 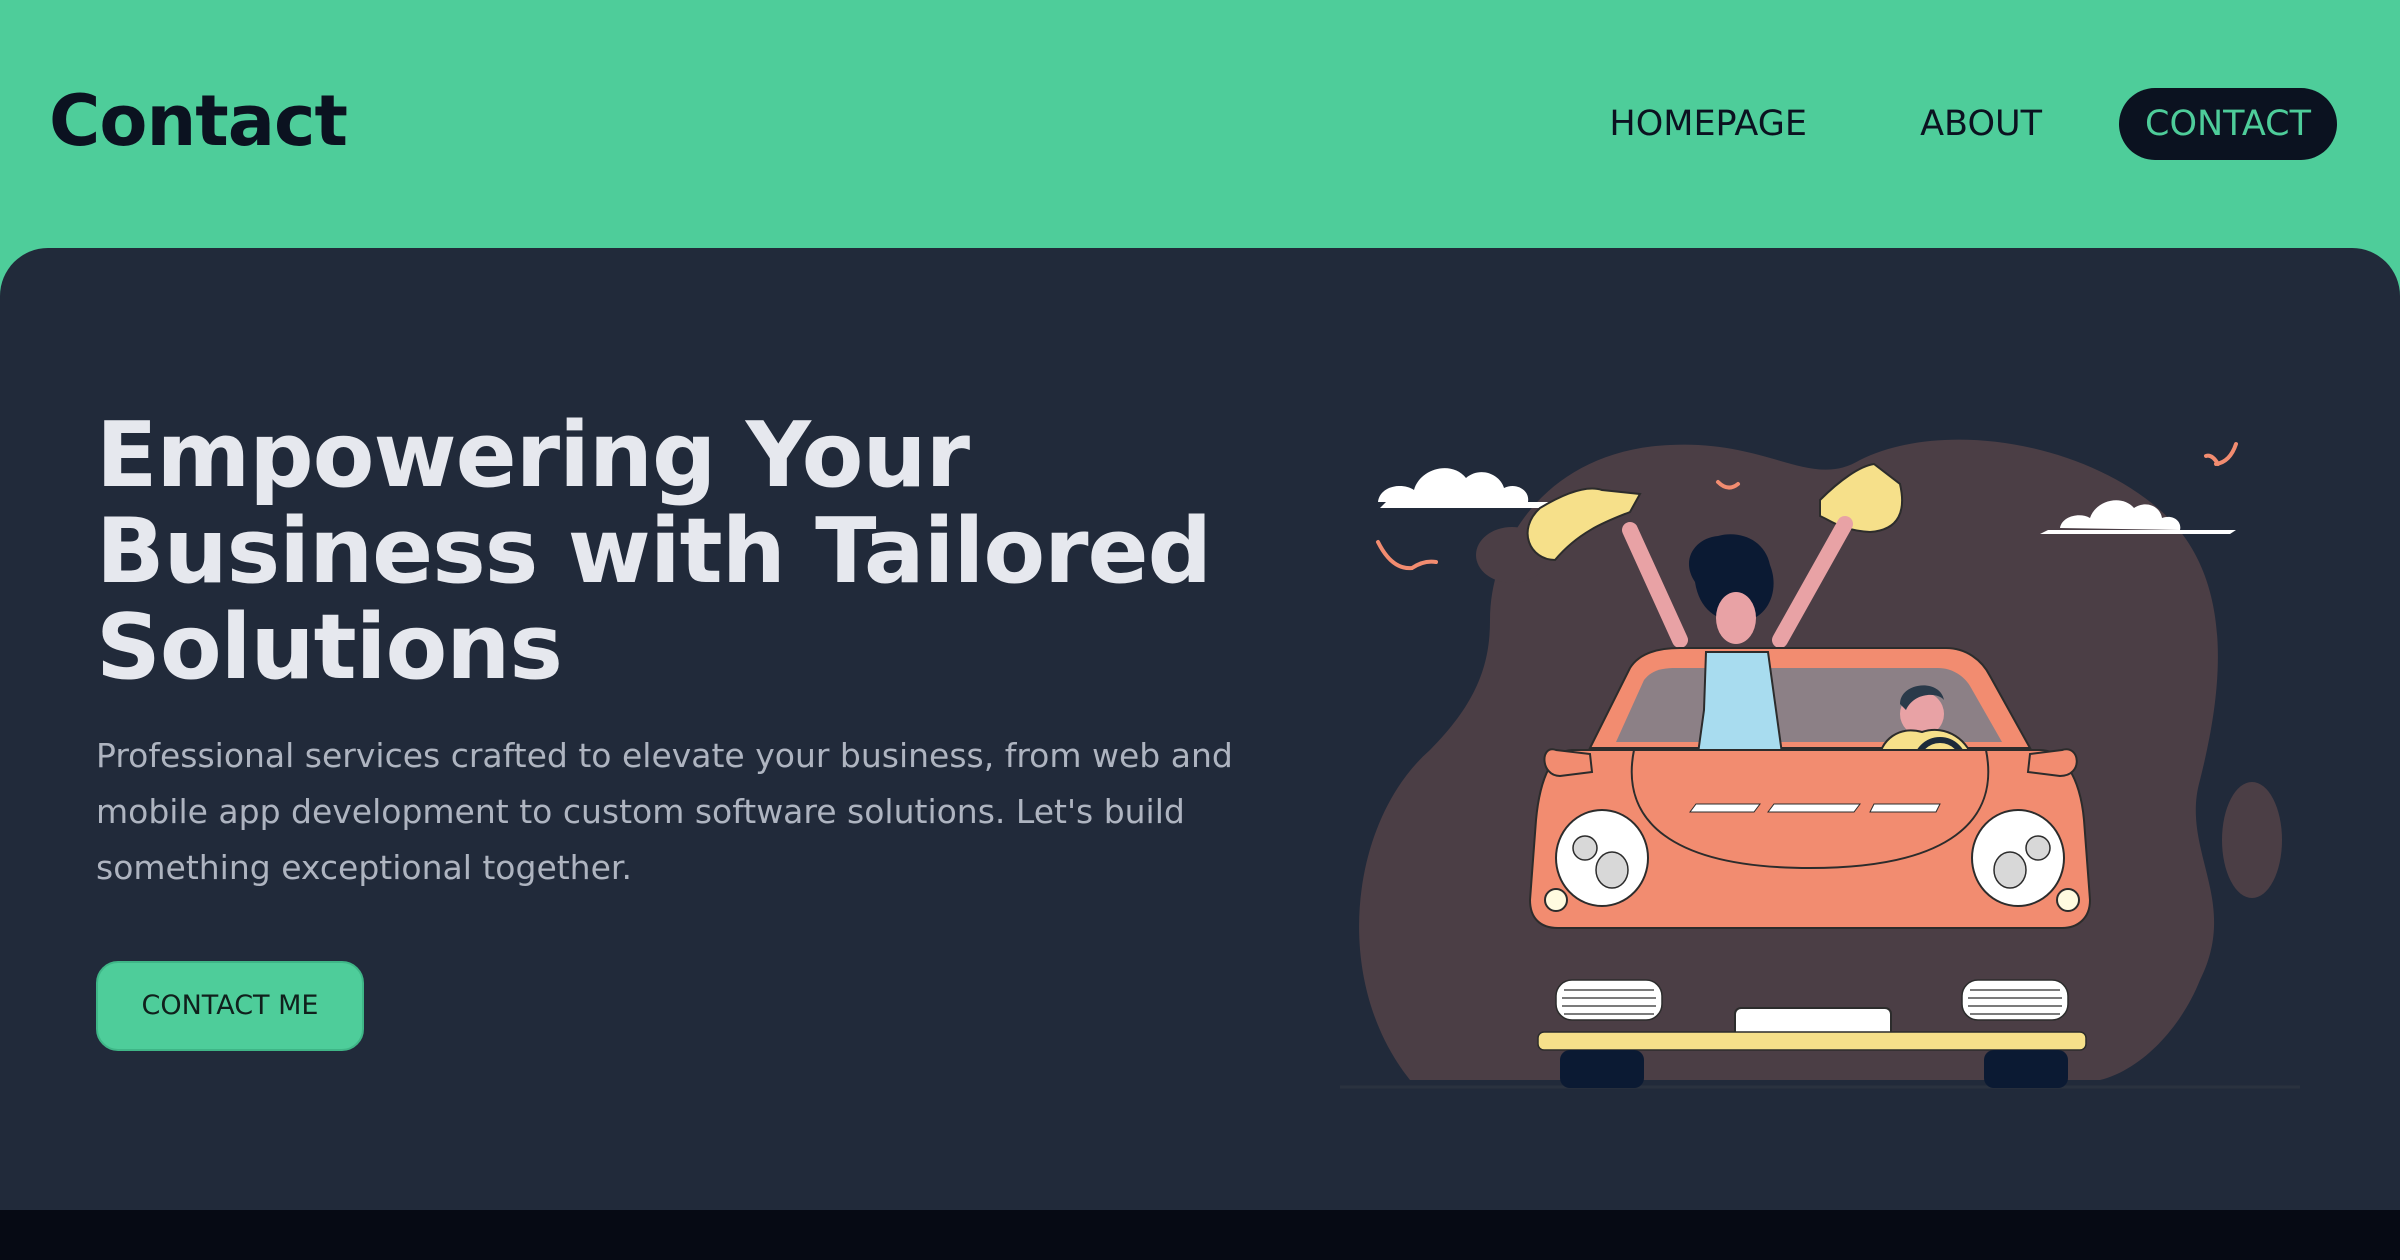 What do you see at coordinates (329, 647) in the screenshot?
I see `hero-title-line: Solutions` at bounding box center [329, 647].